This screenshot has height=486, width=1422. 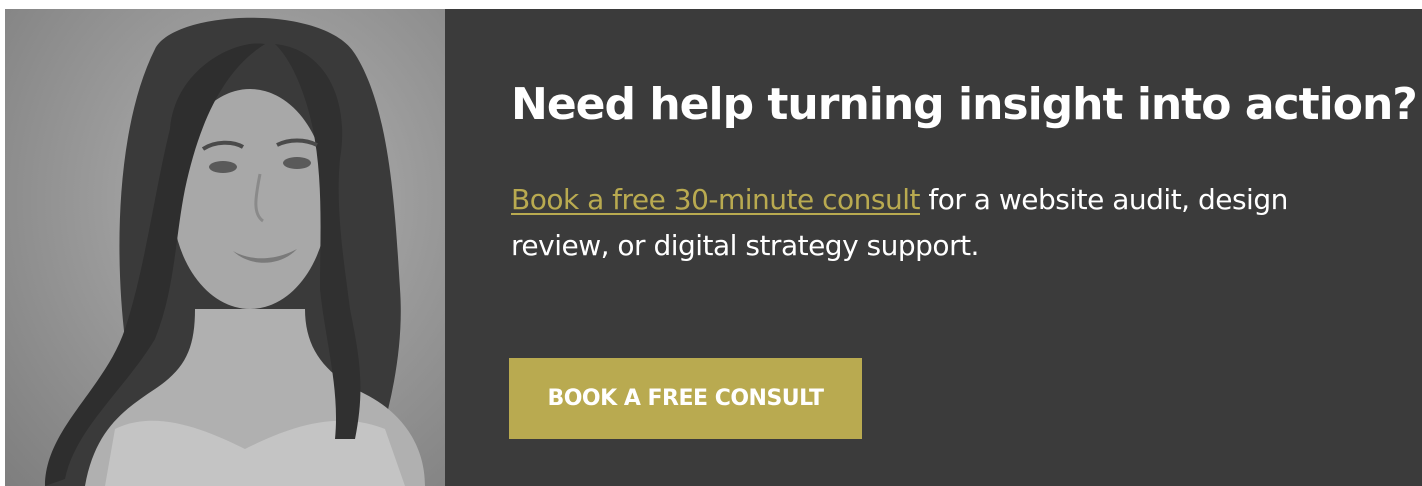 I want to click on headline: Need help turning insight into action?, so click(x=964, y=104).